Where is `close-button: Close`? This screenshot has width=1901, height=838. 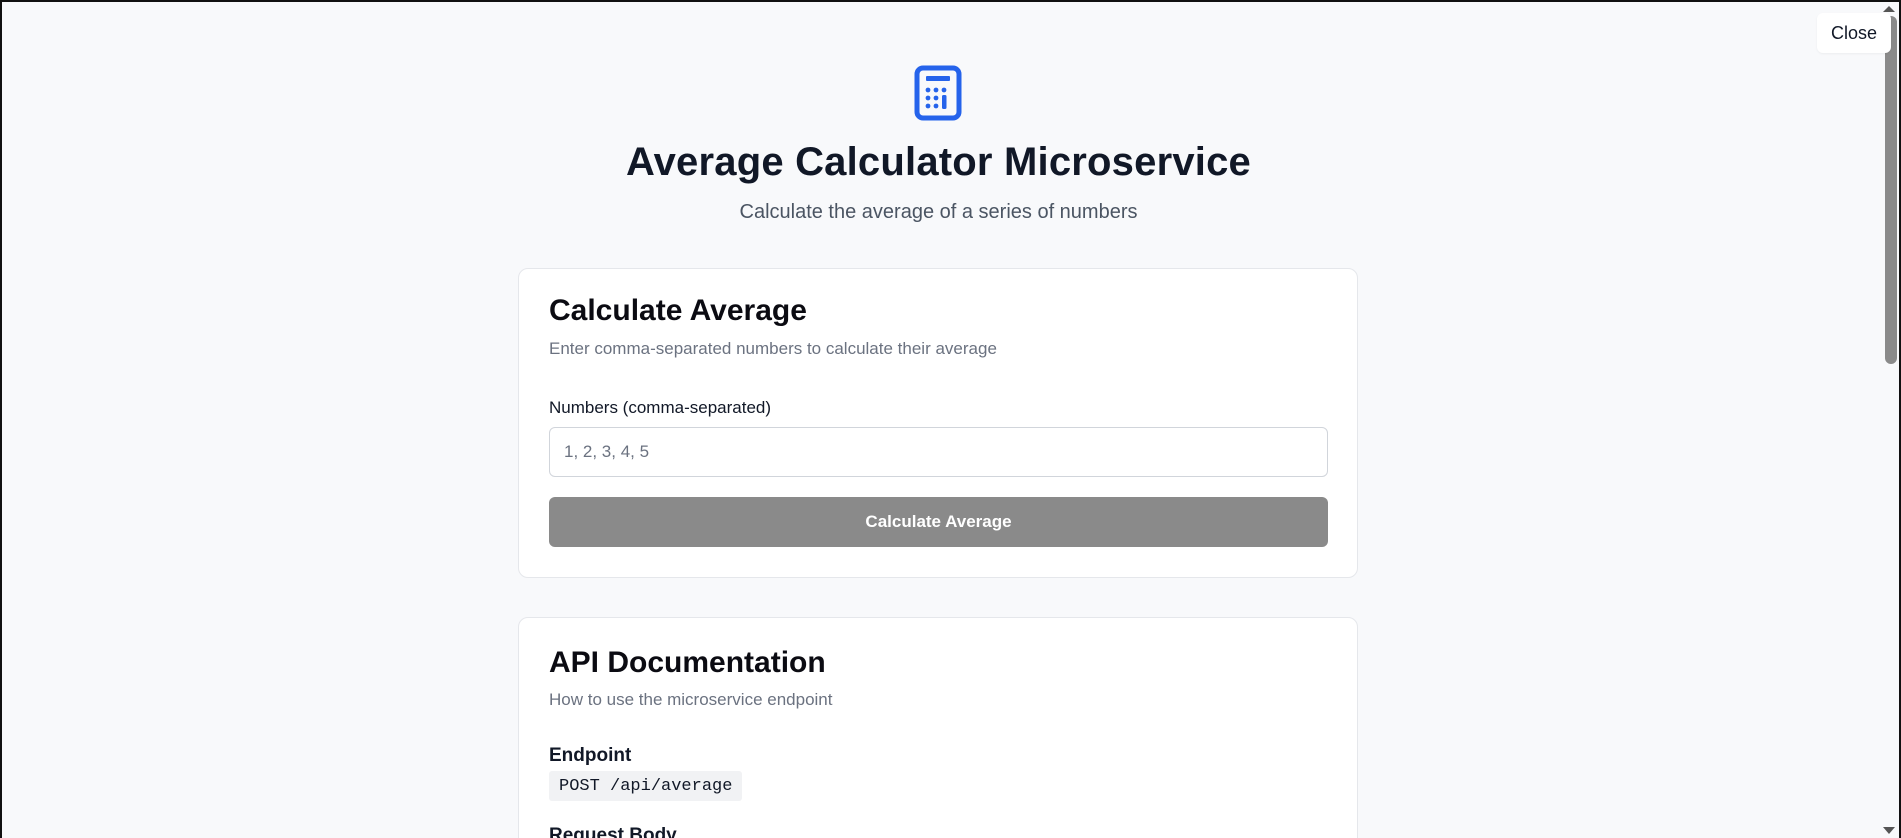 close-button: Close is located at coordinates (1854, 33).